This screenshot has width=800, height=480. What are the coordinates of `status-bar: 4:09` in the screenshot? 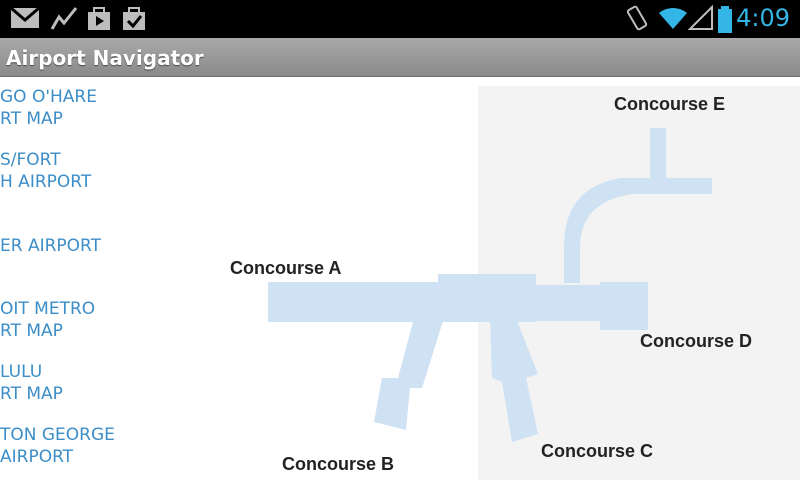 It's located at (400, 19).